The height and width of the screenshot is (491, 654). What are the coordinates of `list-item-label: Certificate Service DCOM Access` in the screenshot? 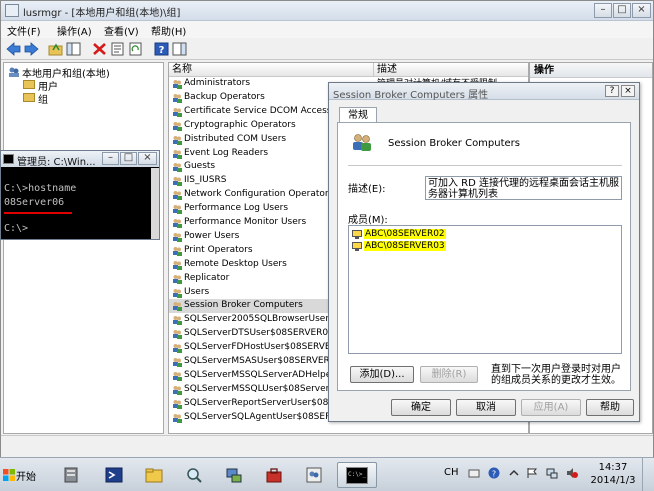 It's located at (258, 110).